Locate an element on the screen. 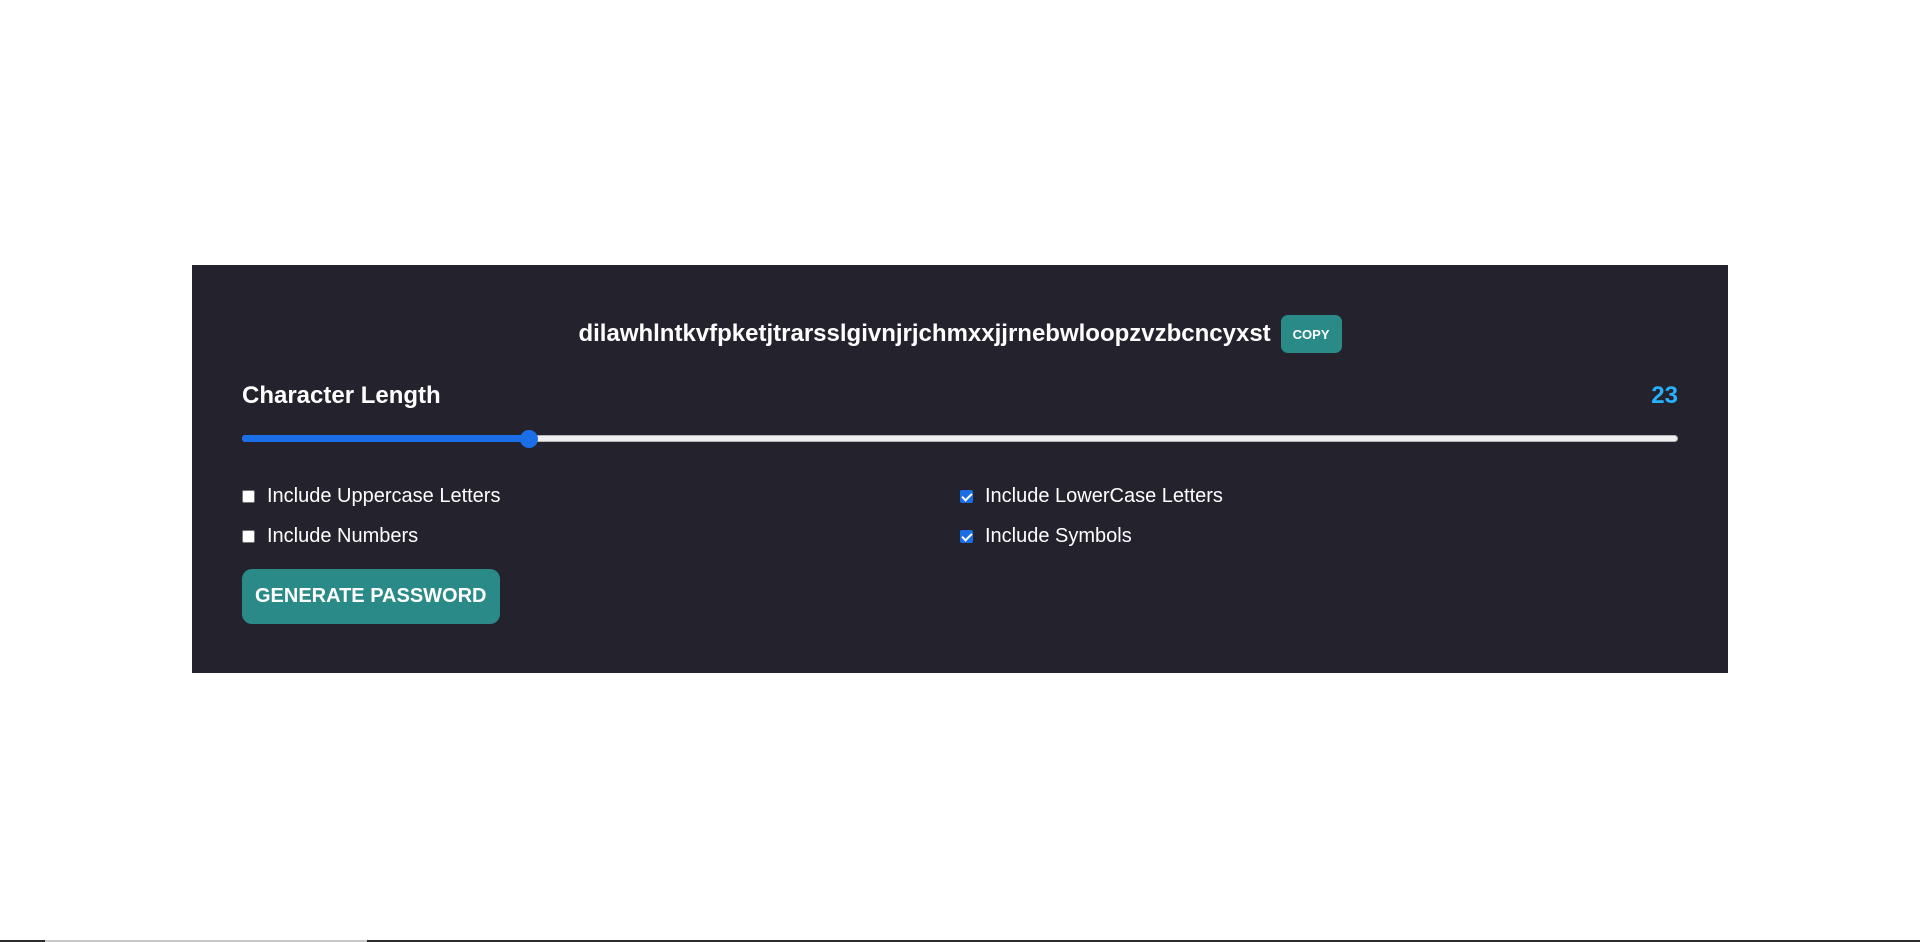  option-uppercase-label: Include Uppercase Letters is located at coordinates (384, 496).